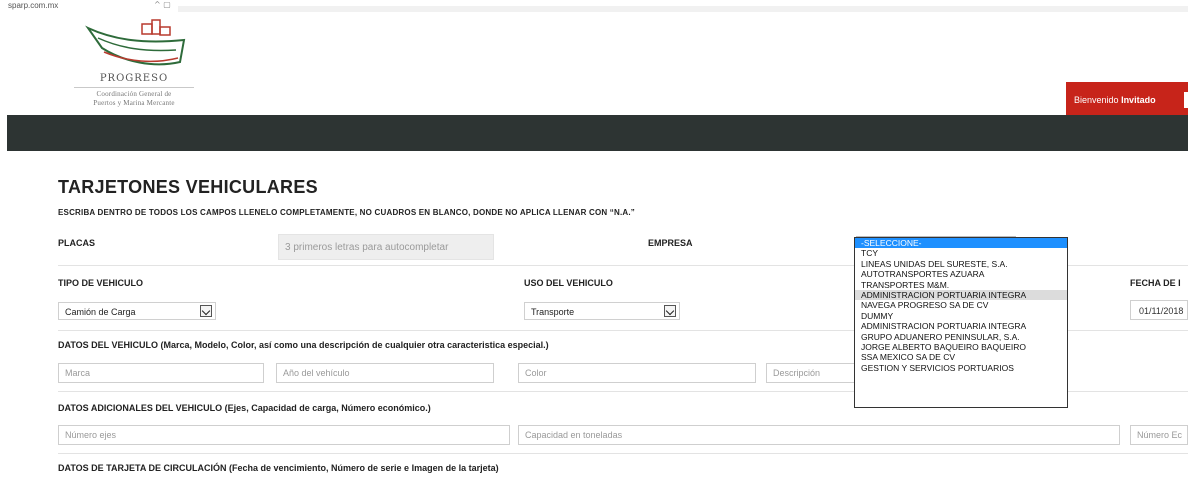 The image size is (1188, 477). Describe the element at coordinates (100, 312) in the screenshot. I see `tipo-vehiculo-value: Camión de Carga` at that location.